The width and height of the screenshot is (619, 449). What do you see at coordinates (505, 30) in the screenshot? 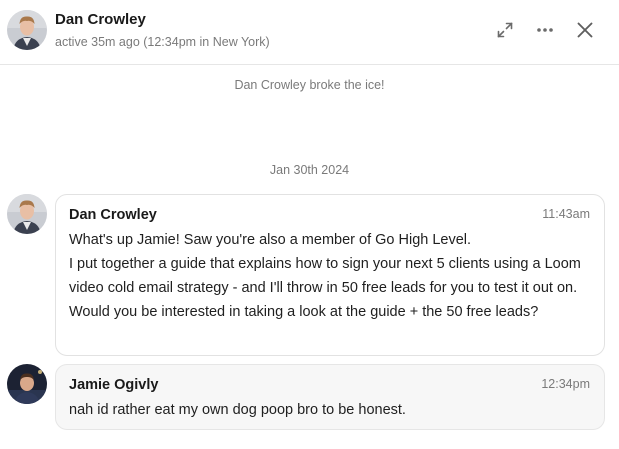
I see `expand-icon` at bounding box center [505, 30].